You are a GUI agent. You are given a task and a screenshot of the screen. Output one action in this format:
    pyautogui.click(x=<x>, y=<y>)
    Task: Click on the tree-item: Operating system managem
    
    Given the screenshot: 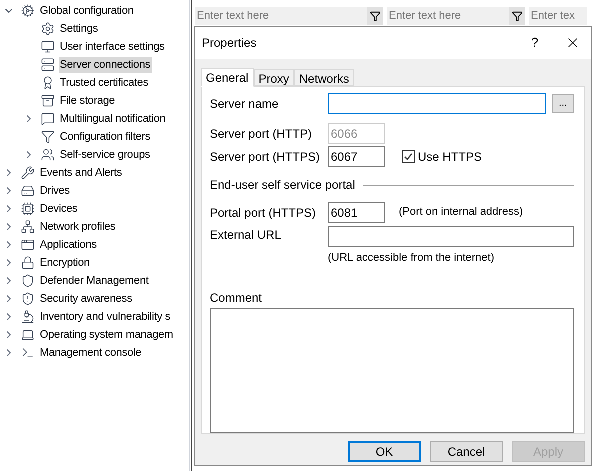 What is the action you would take?
    pyautogui.click(x=106, y=335)
    